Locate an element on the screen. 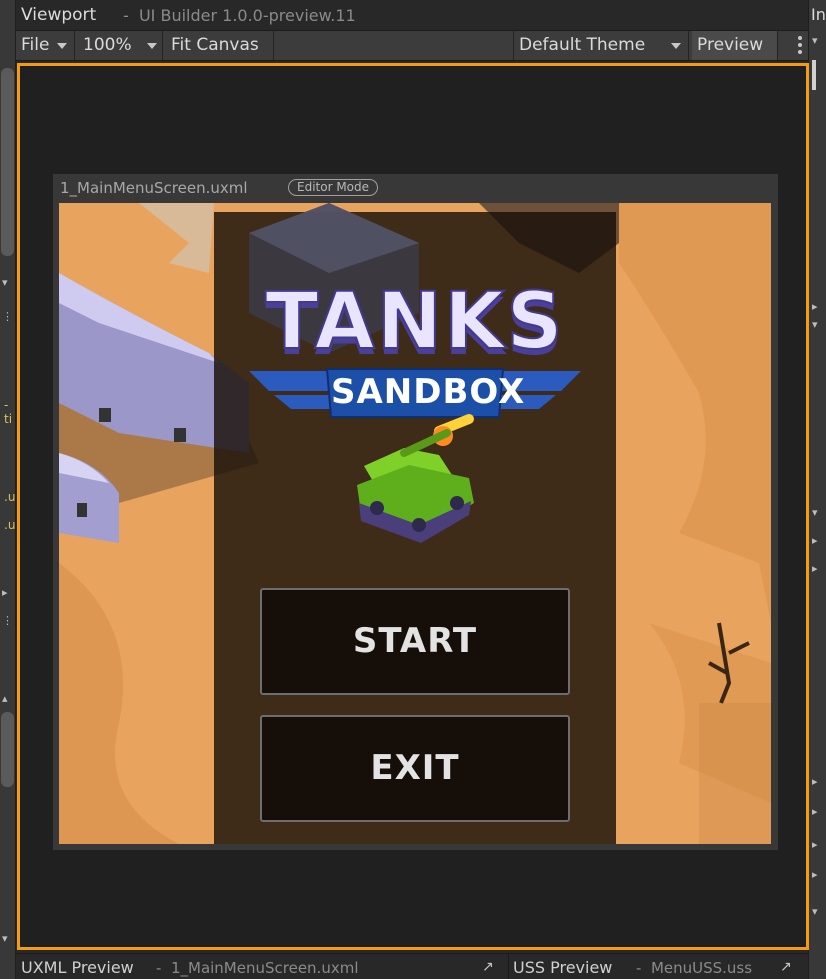  collapse-arrow-icon: ▴ is located at coordinates (5, 698).